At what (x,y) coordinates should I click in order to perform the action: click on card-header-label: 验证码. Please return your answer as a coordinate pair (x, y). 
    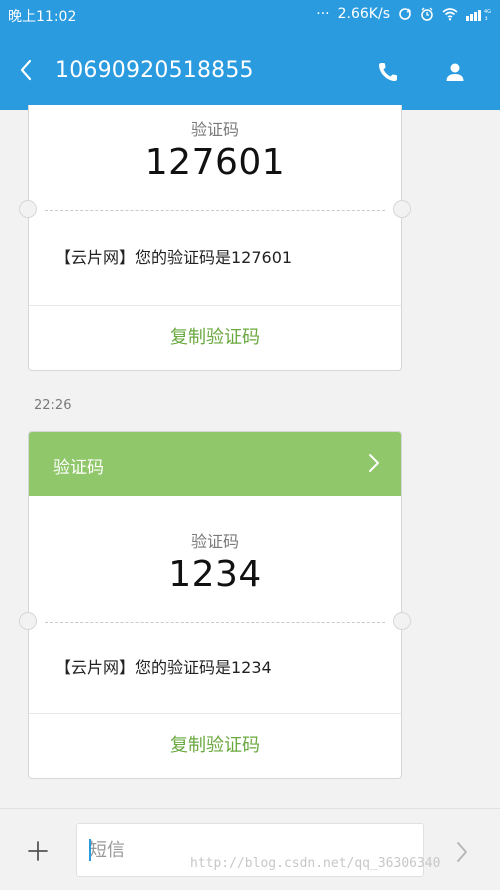
    Looking at the image, I should click on (78, 468).